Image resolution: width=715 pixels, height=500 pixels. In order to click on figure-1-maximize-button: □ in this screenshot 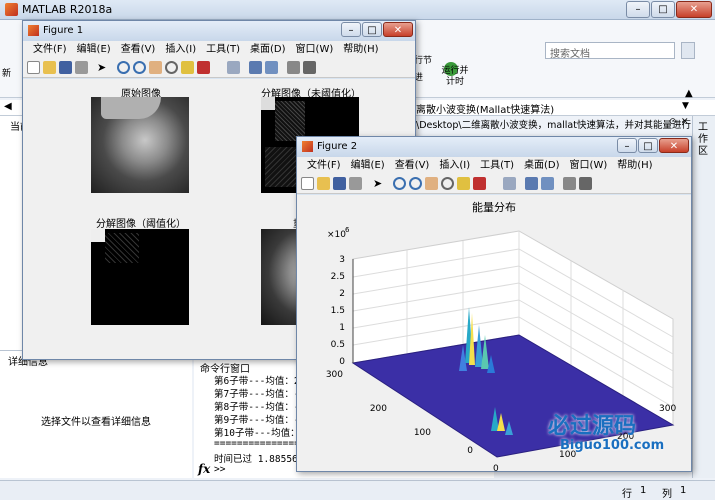, I will do `click(372, 29)`.